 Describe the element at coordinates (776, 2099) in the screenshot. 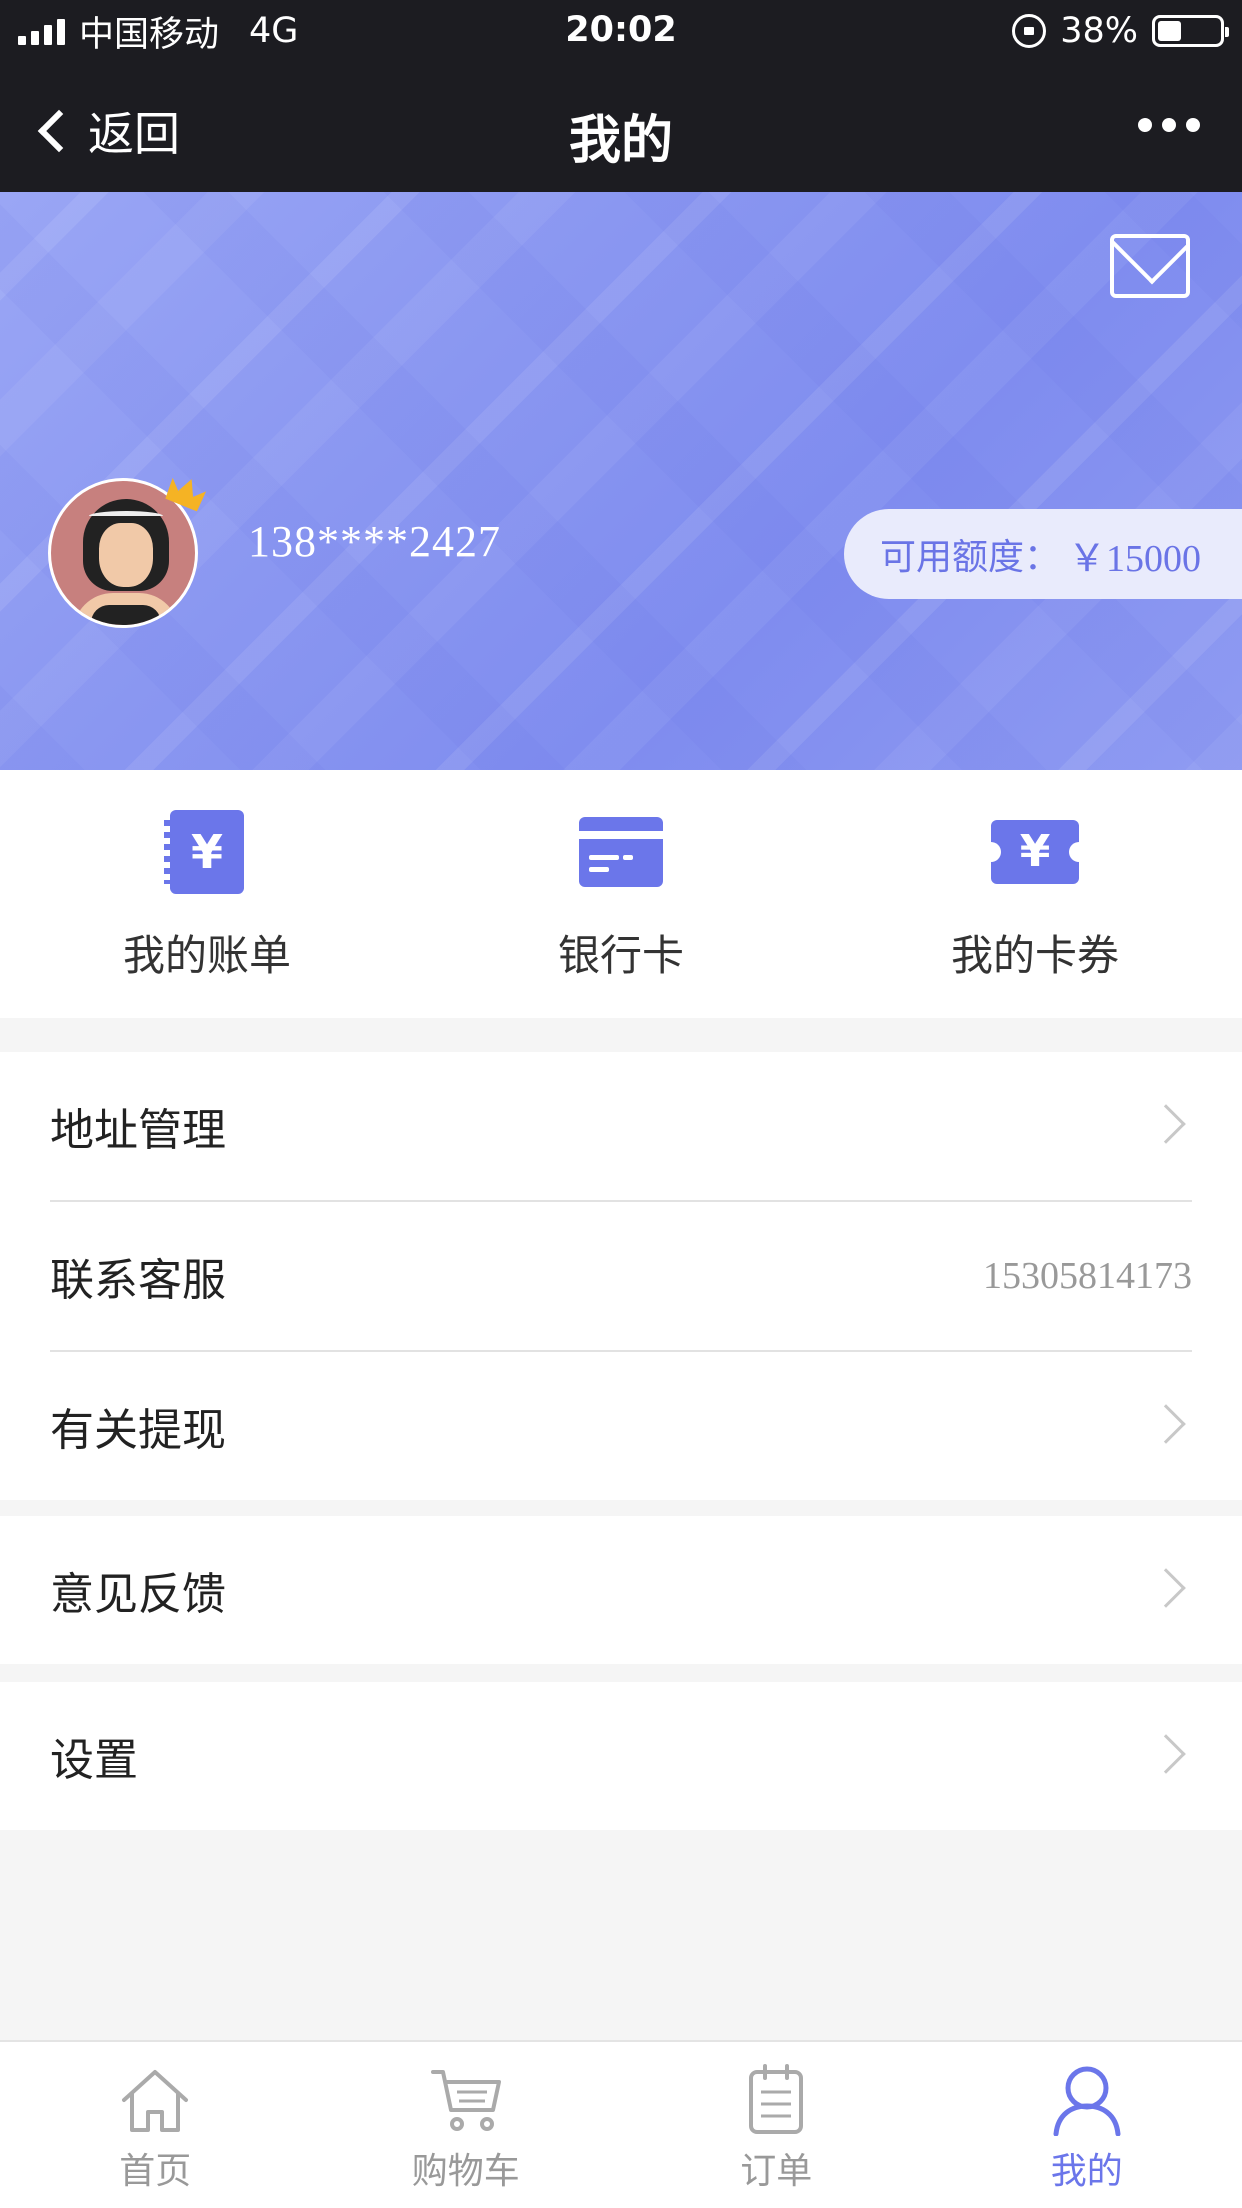

I see `order-icon` at that location.